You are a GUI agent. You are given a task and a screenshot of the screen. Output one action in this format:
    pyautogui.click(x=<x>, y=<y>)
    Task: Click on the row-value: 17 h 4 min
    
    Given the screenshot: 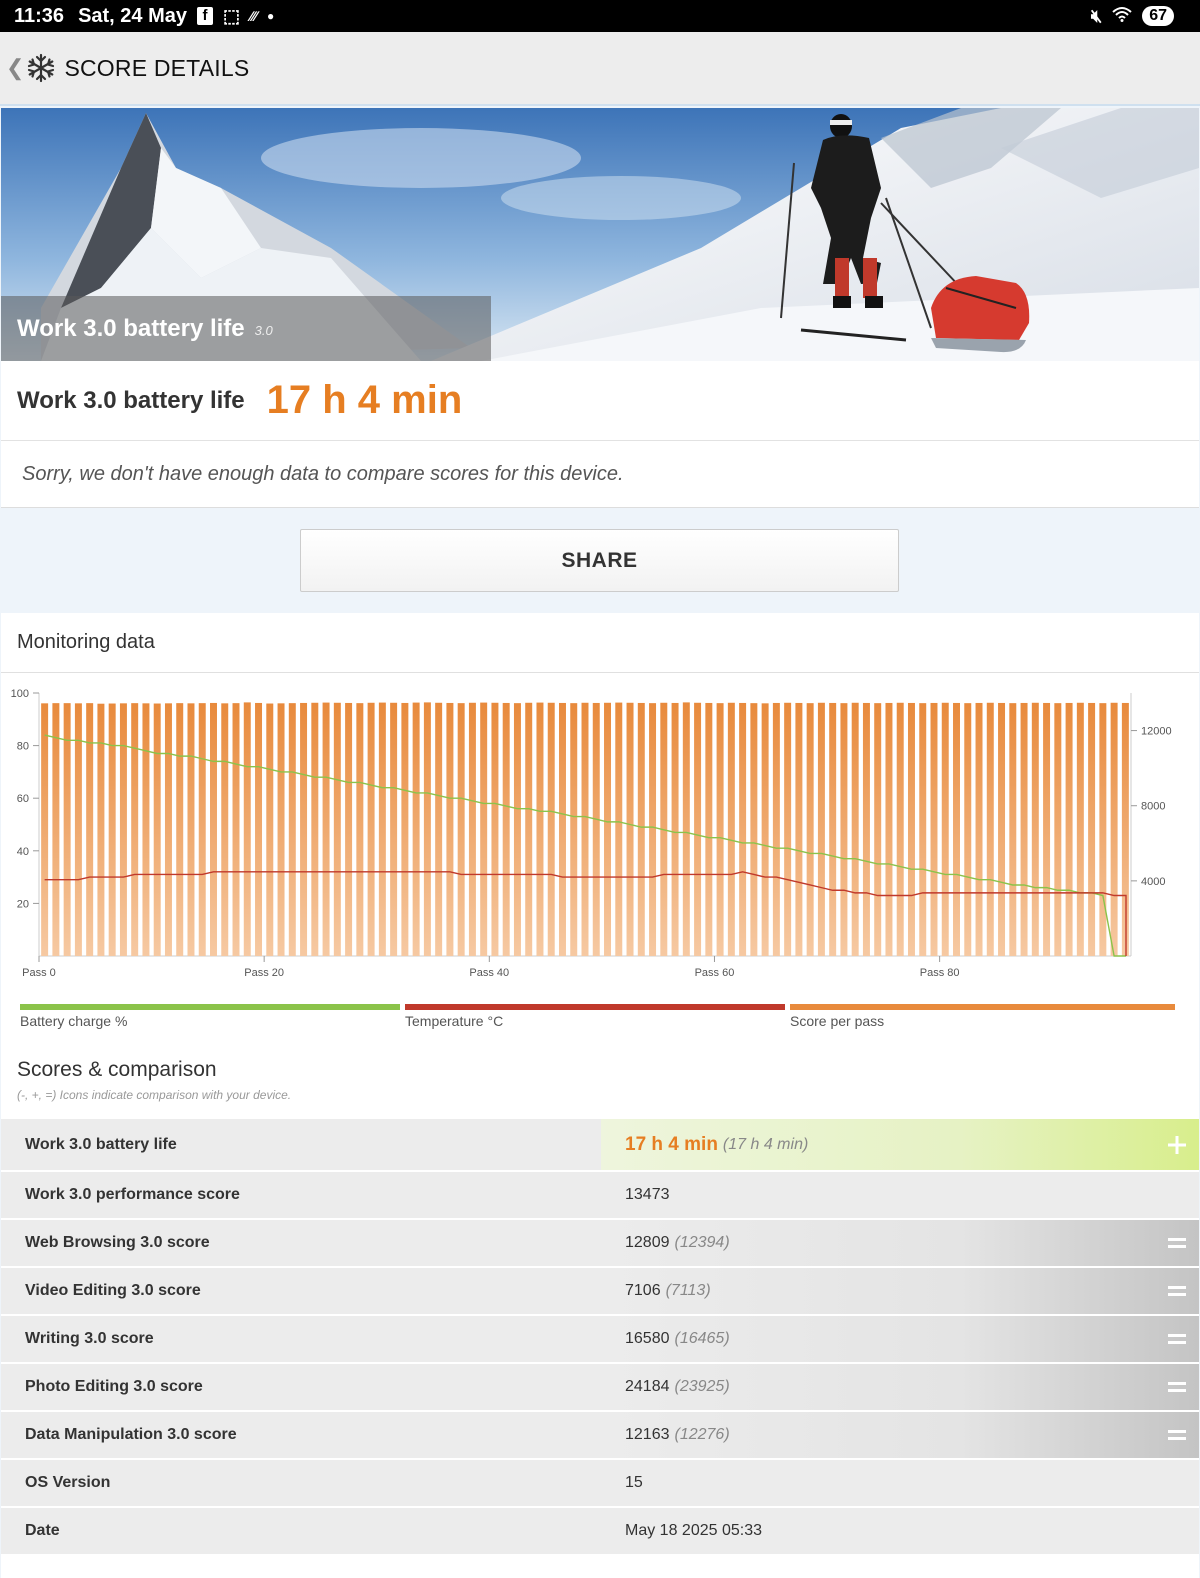 What is the action you would take?
    pyautogui.click(x=671, y=1144)
    